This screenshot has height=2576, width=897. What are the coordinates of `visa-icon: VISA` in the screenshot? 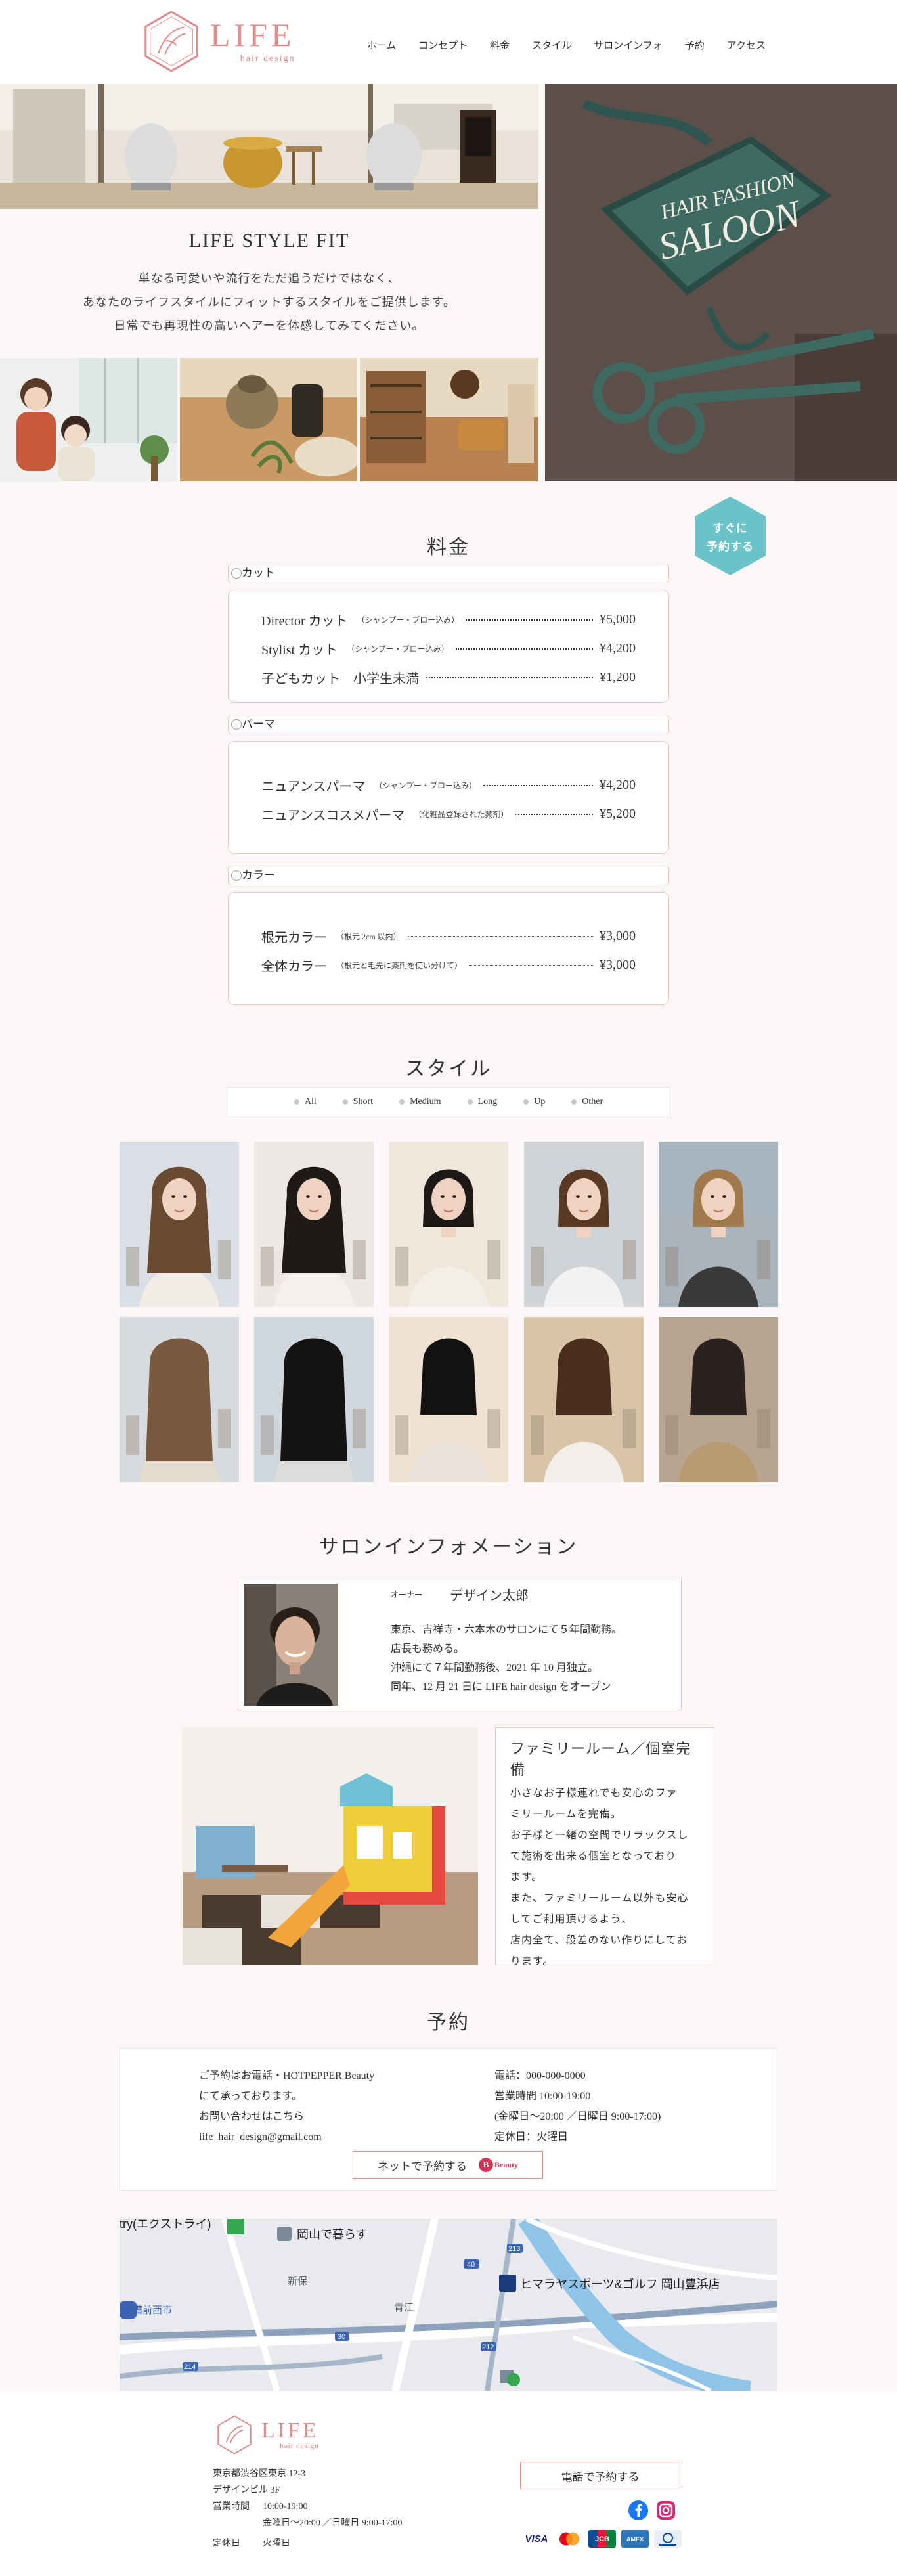 It's located at (536, 2538).